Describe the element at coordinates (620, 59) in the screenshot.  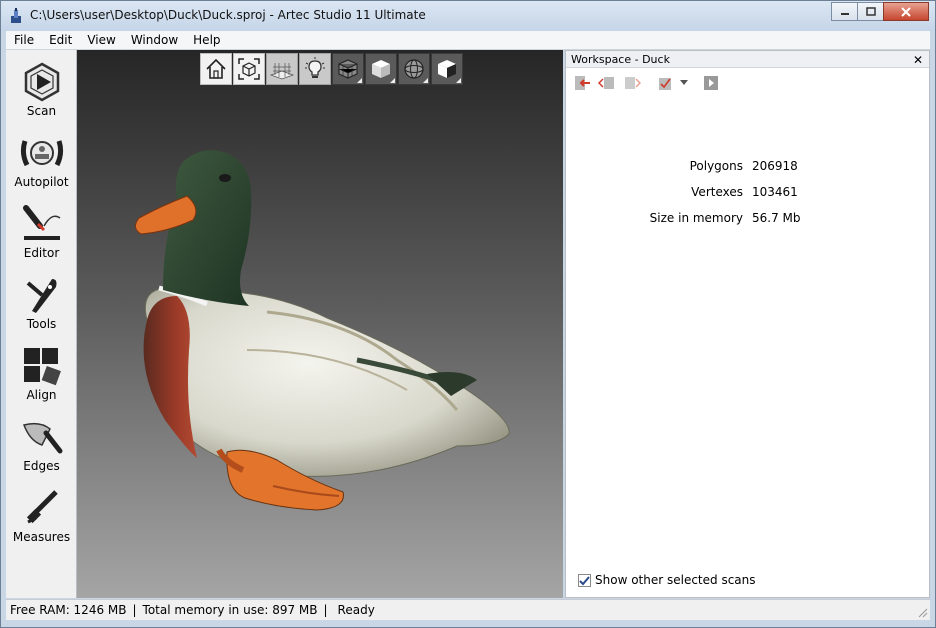
I see `workspace-title: Workspace - Duck` at that location.